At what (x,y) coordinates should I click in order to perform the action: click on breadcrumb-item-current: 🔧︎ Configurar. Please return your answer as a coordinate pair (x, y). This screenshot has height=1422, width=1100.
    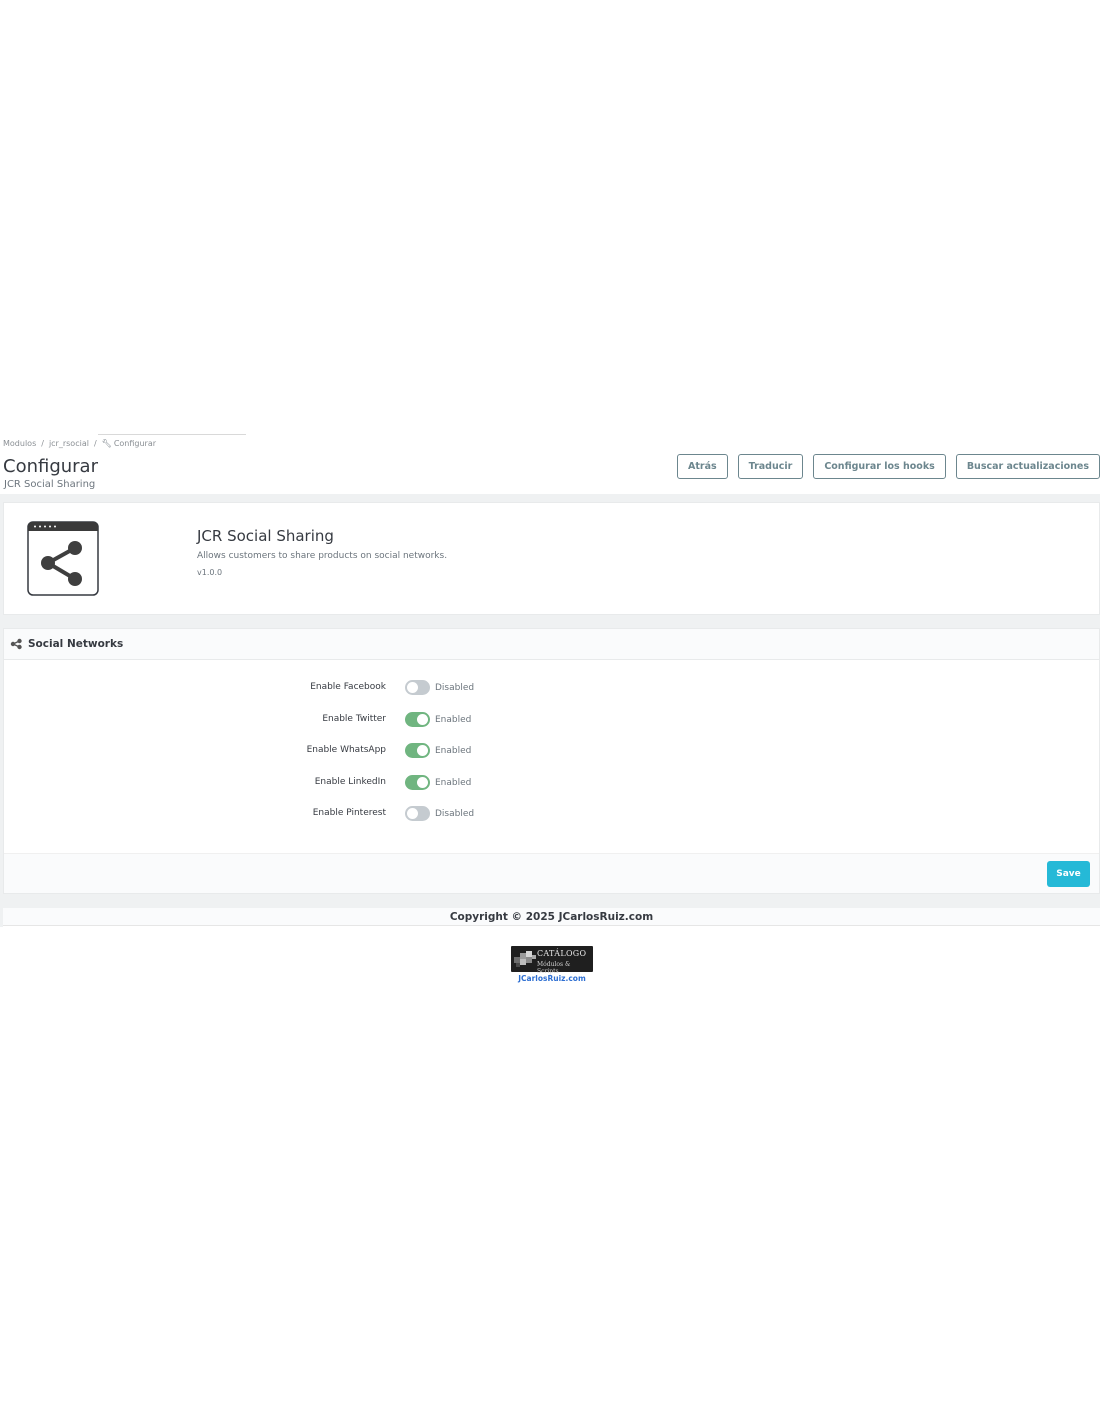
    Looking at the image, I should click on (129, 443).